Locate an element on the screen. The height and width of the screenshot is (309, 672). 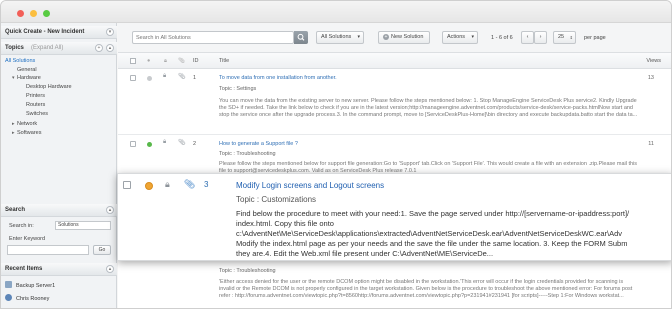
server-icon is located at coordinates (8, 284).